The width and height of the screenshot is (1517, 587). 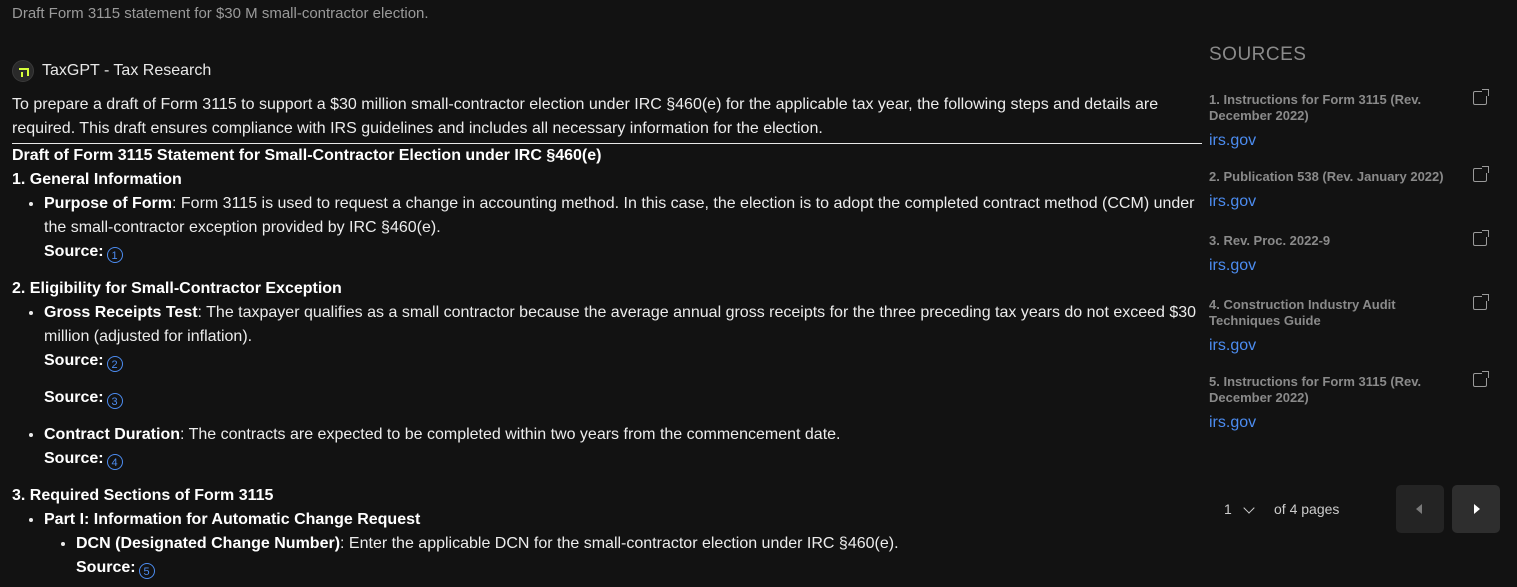 What do you see at coordinates (1249, 508) in the screenshot?
I see `chevron-down-icon` at bounding box center [1249, 508].